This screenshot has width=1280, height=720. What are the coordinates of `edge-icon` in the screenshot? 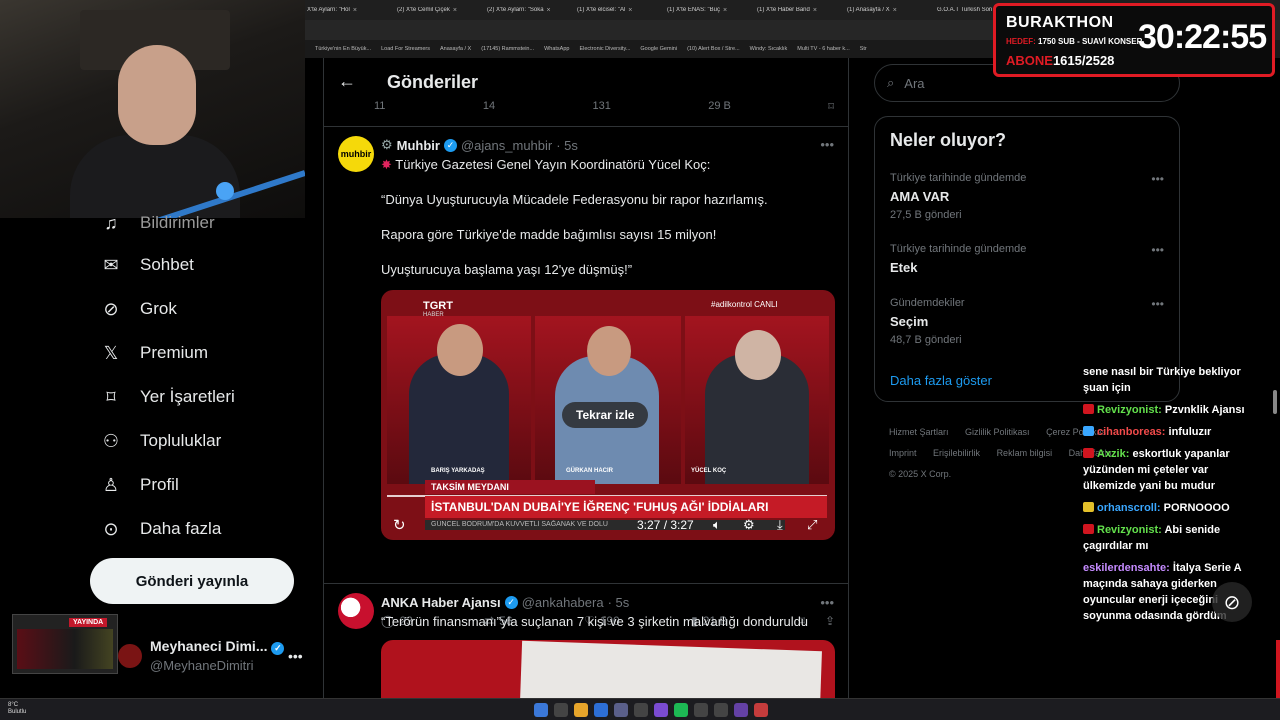 It's located at (601, 710).